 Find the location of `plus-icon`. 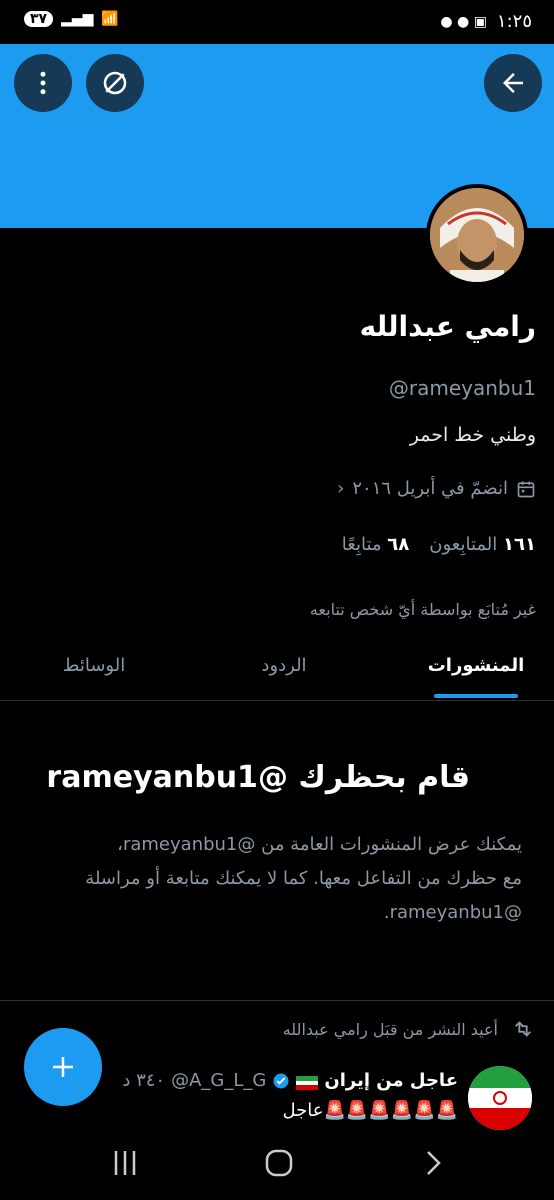

plus-icon is located at coordinates (63, 1067).